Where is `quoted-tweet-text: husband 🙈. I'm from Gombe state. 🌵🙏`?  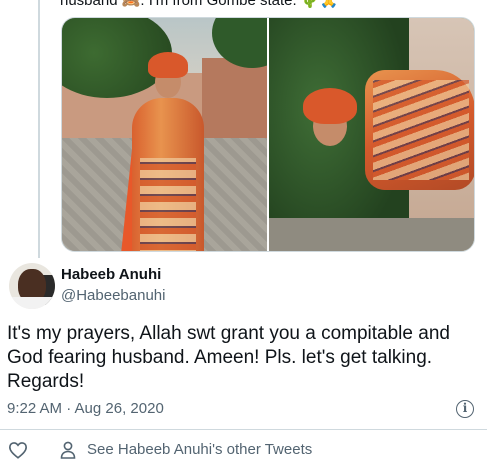 quoted-tweet-text: husband 🙈. I'm from Gombe state. 🌵🙏 is located at coordinates (199, 4).